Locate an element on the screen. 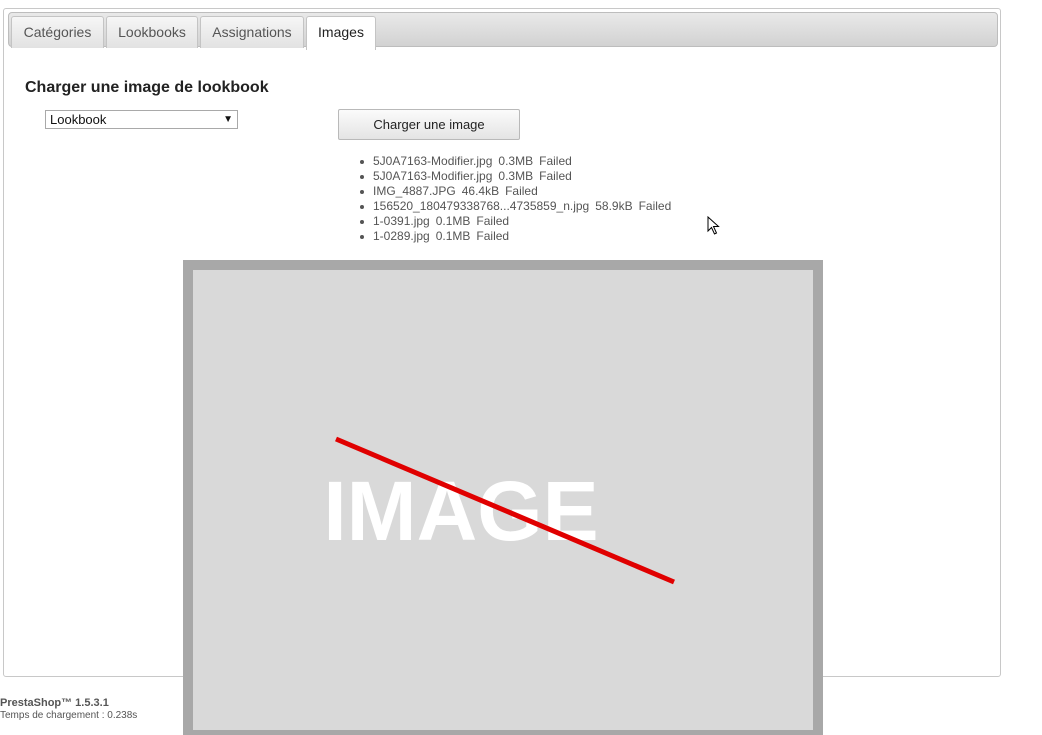  tab-lookbooks: Lookbooks is located at coordinates (152, 32).